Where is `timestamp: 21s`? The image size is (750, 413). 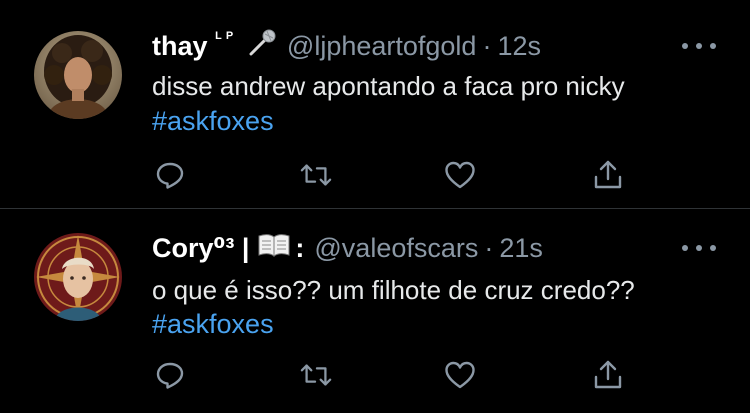
timestamp: 21s is located at coordinates (521, 248).